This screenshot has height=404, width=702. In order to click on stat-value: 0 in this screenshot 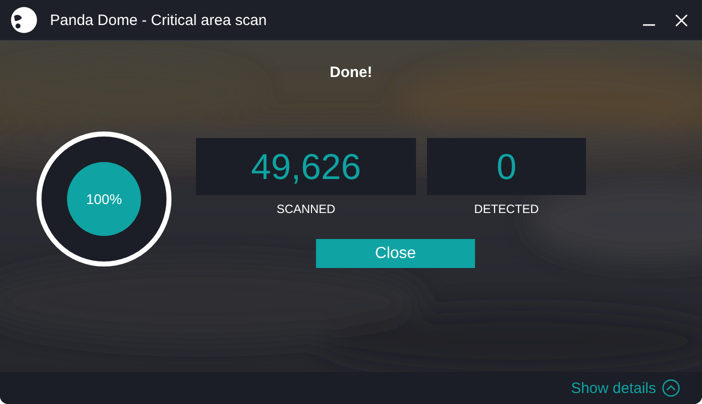, I will do `click(506, 166)`.